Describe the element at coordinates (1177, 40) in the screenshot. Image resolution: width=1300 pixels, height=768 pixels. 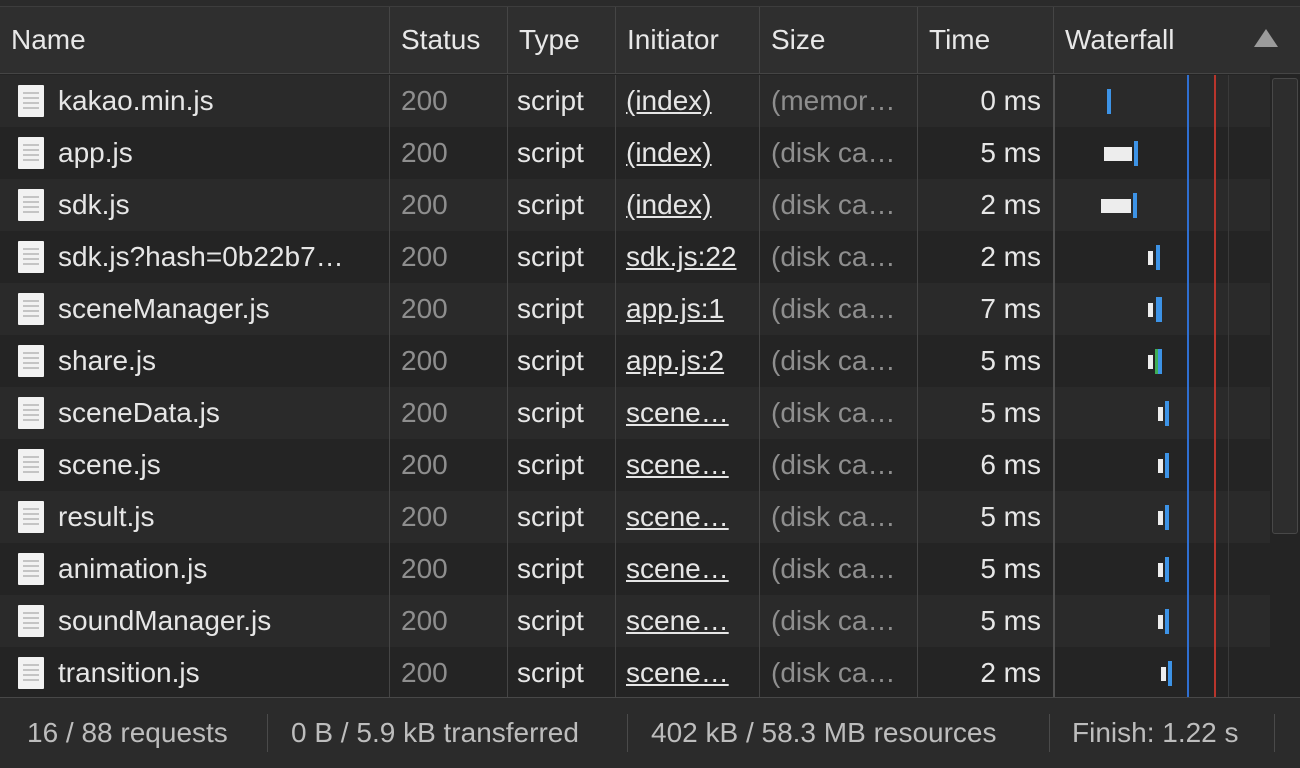
I see `column-header-waterfall: Waterfall` at that location.